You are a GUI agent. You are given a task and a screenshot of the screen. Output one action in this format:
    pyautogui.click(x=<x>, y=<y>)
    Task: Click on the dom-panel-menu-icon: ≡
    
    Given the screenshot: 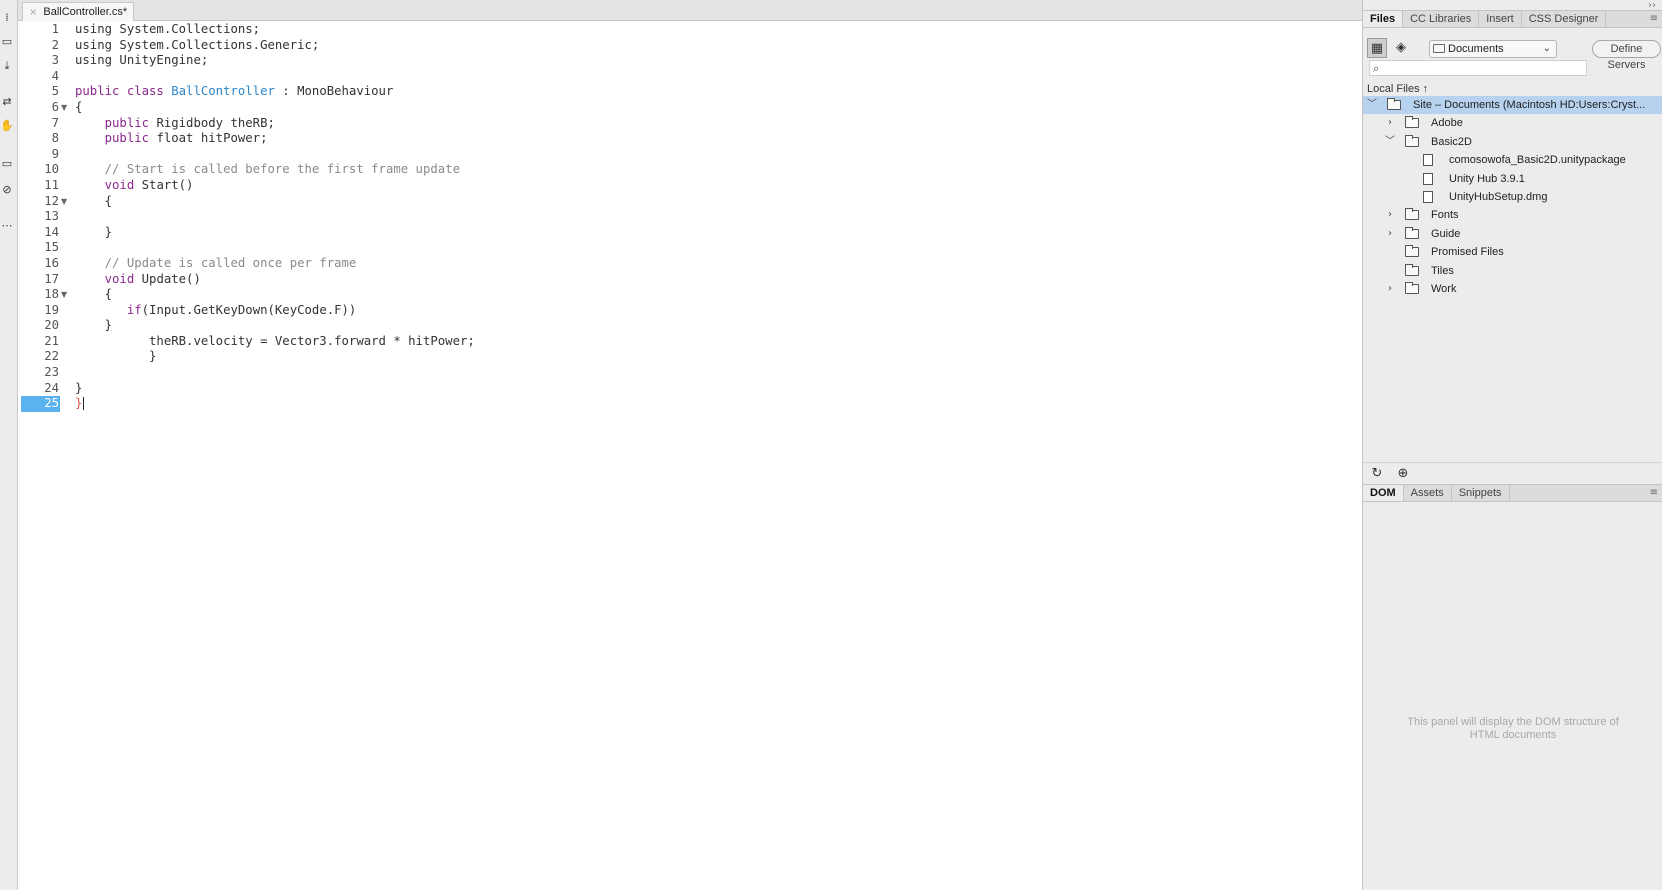 What is the action you would take?
    pyautogui.click(x=1654, y=492)
    